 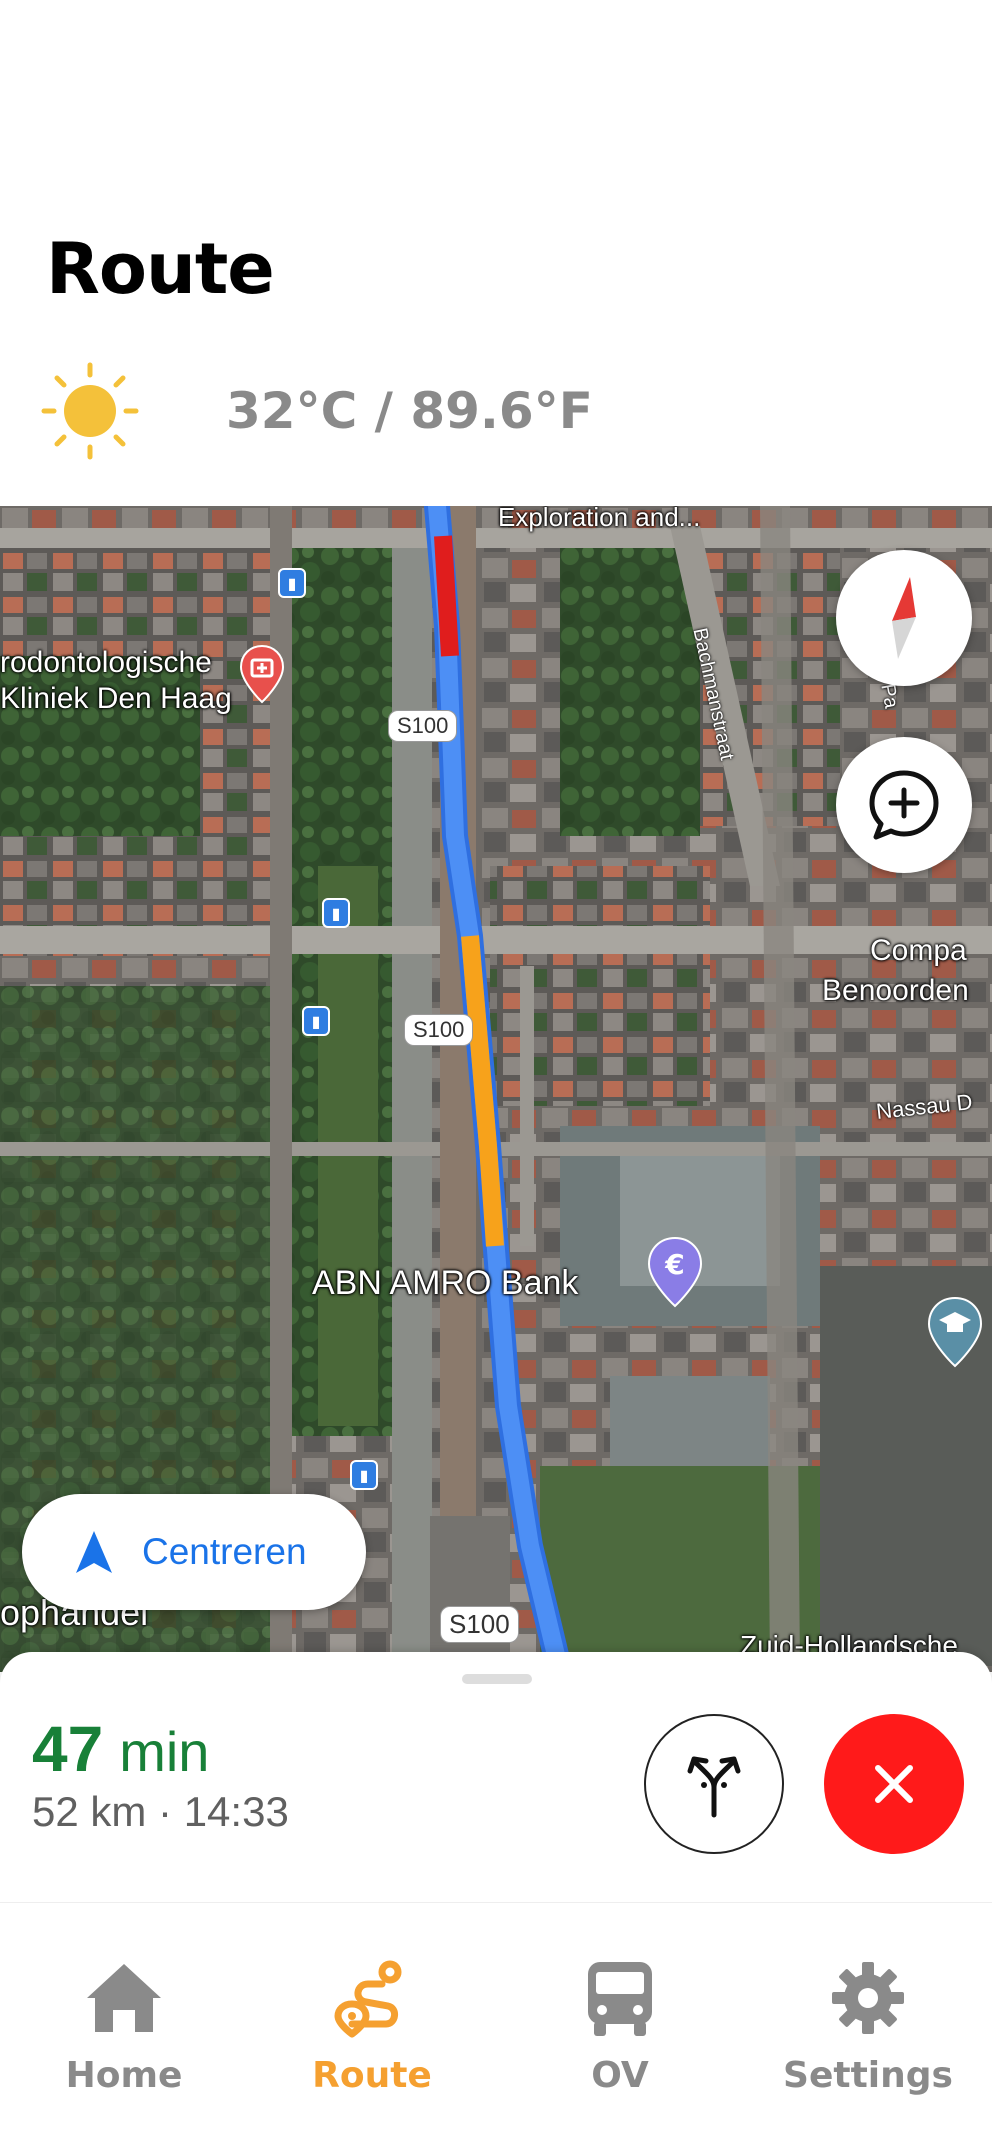 I want to click on close-icon, so click(x=894, y=1784).